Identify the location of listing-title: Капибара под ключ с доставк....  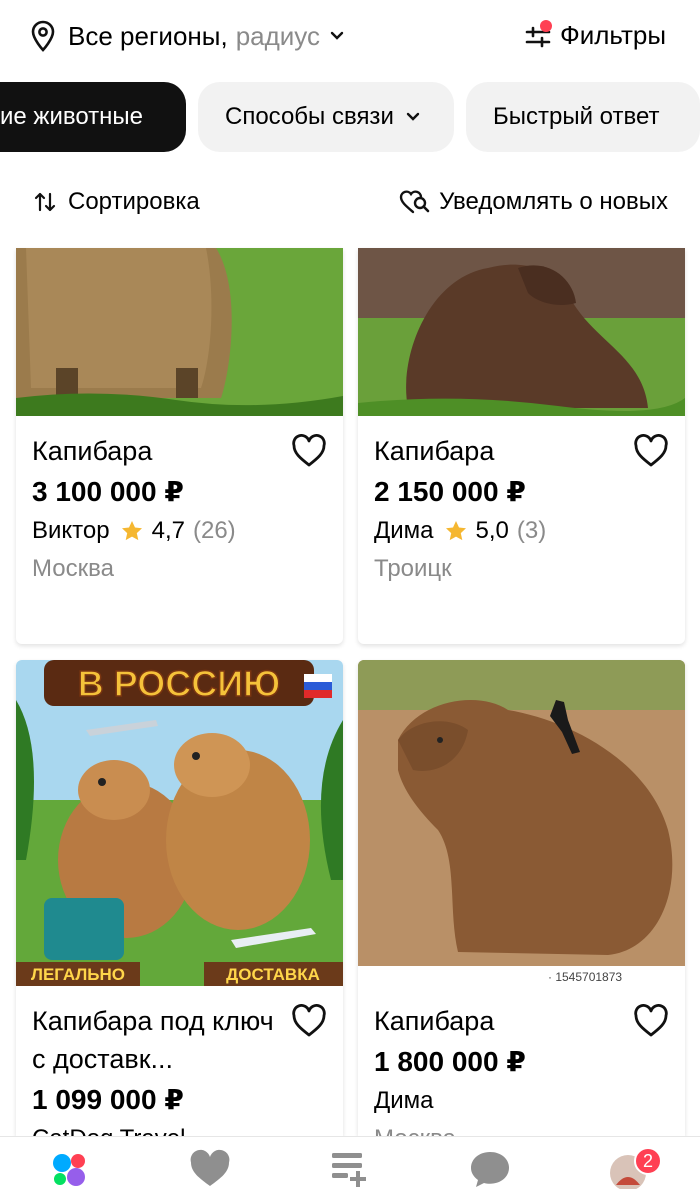
(153, 1040).